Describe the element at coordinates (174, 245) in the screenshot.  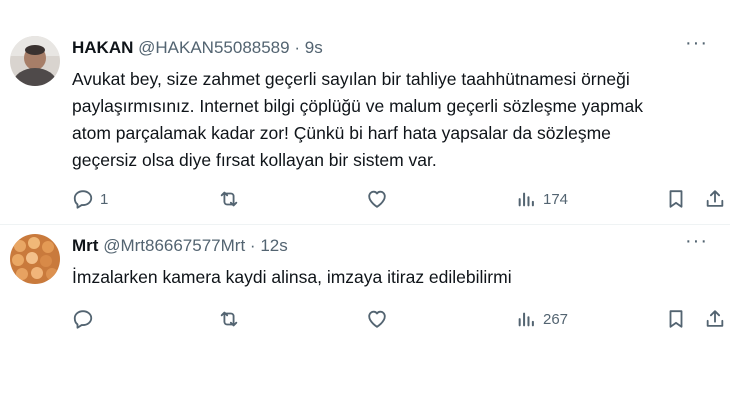
I see `user-handle: @Mrt86667577Mrt` at that location.